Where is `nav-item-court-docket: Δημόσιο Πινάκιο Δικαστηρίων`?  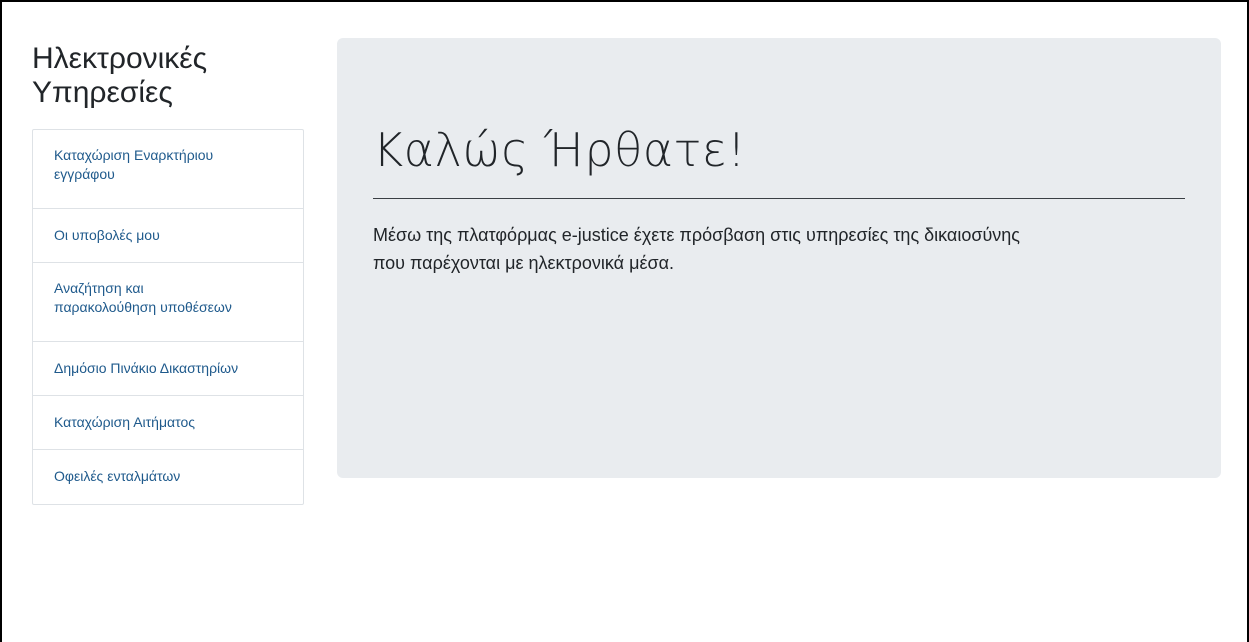
nav-item-court-docket: Δημόσιο Πινάκιο Δικαστηρίων is located at coordinates (168, 369).